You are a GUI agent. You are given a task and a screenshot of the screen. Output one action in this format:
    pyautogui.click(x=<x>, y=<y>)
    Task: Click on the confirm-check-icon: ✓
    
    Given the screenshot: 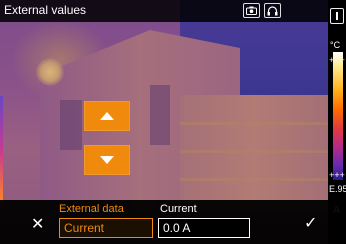 What is the action you would take?
    pyautogui.click(x=310, y=223)
    